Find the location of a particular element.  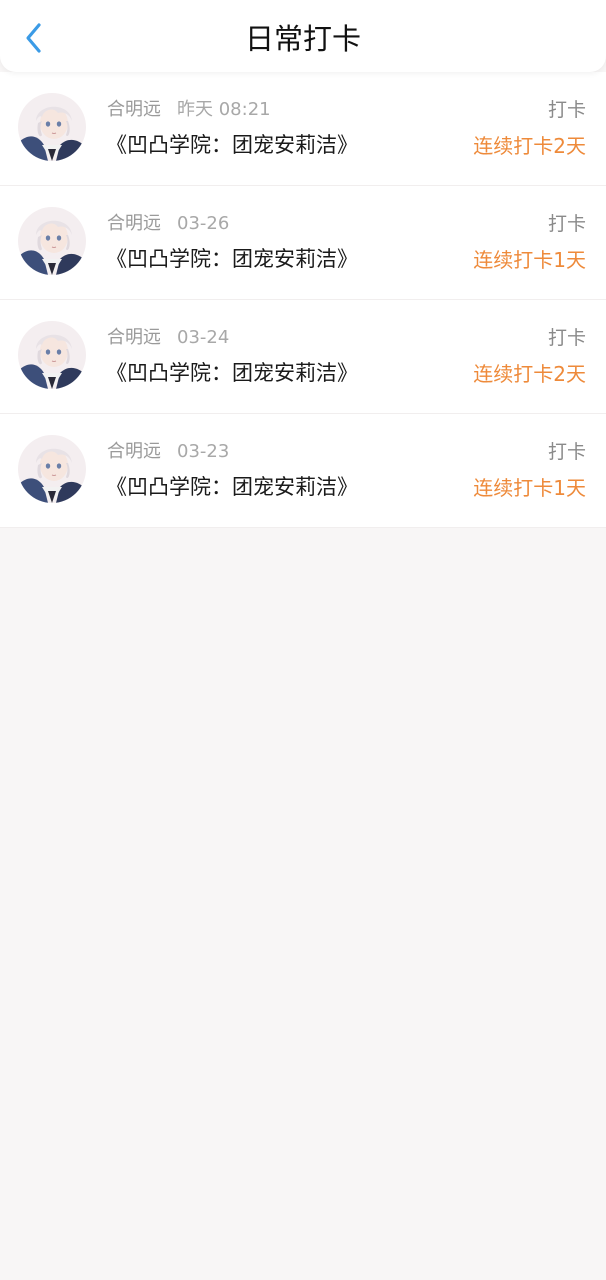

entry-date: 03-23 is located at coordinates (203, 451).